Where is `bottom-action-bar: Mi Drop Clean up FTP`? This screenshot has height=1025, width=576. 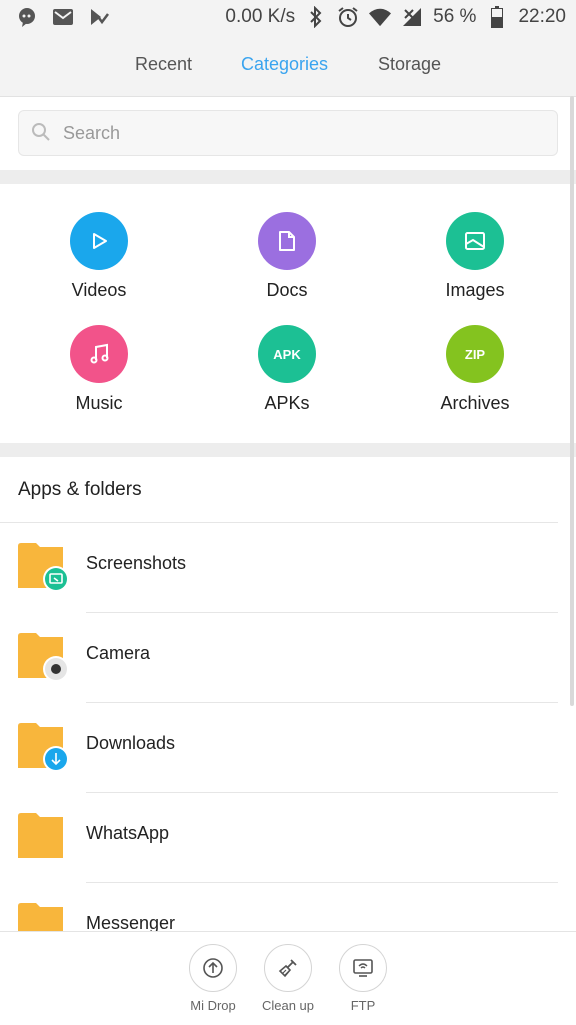
bottom-action-bar: Mi Drop Clean up FTP is located at coordinates (288, 978).